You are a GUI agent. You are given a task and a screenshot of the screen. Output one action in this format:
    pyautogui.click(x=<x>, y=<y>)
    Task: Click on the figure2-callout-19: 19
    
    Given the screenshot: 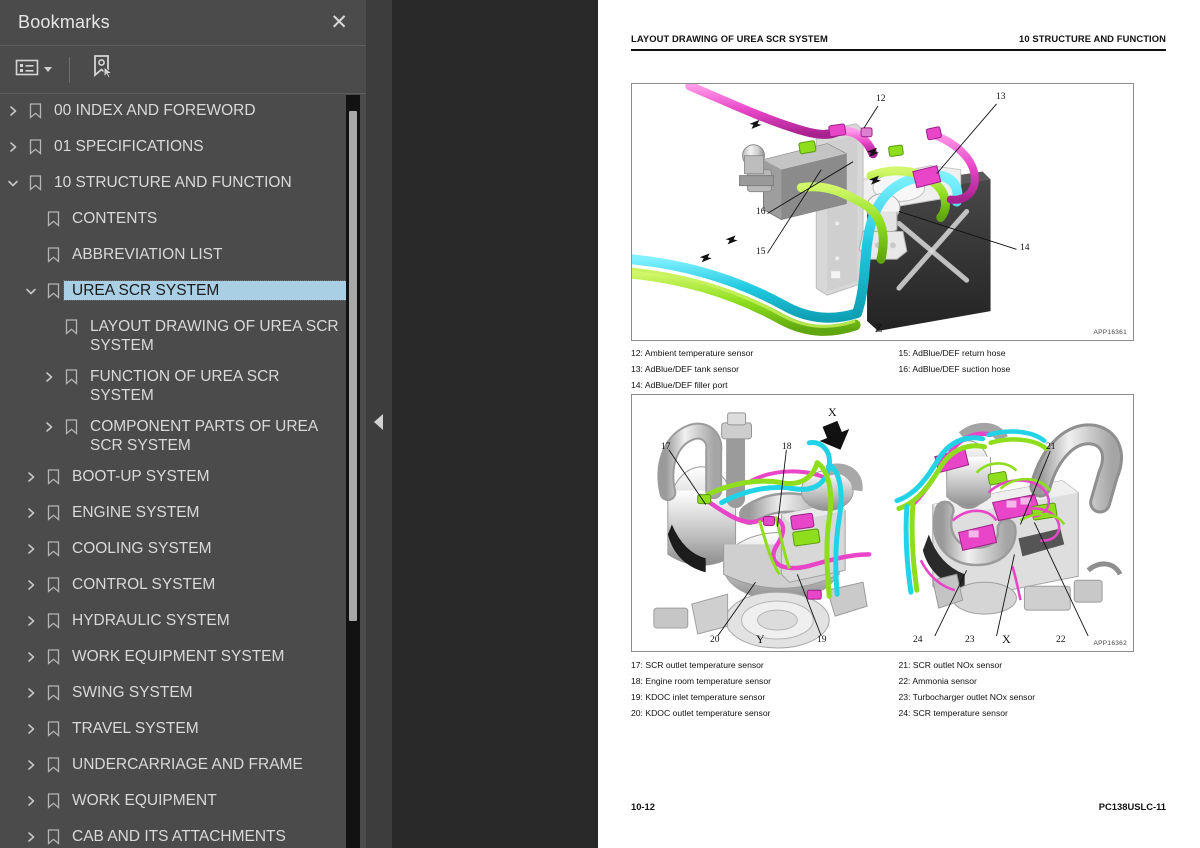 What is the action you would take?
    pyautogui.click(x=822, y=640)
    